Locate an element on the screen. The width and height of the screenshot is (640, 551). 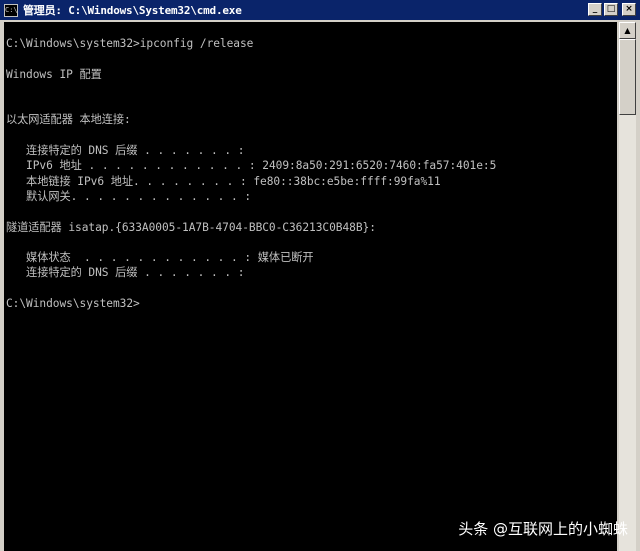
watermark: 头条 @互联网上的小蜘蛛 is located at coordinates (543, 529).